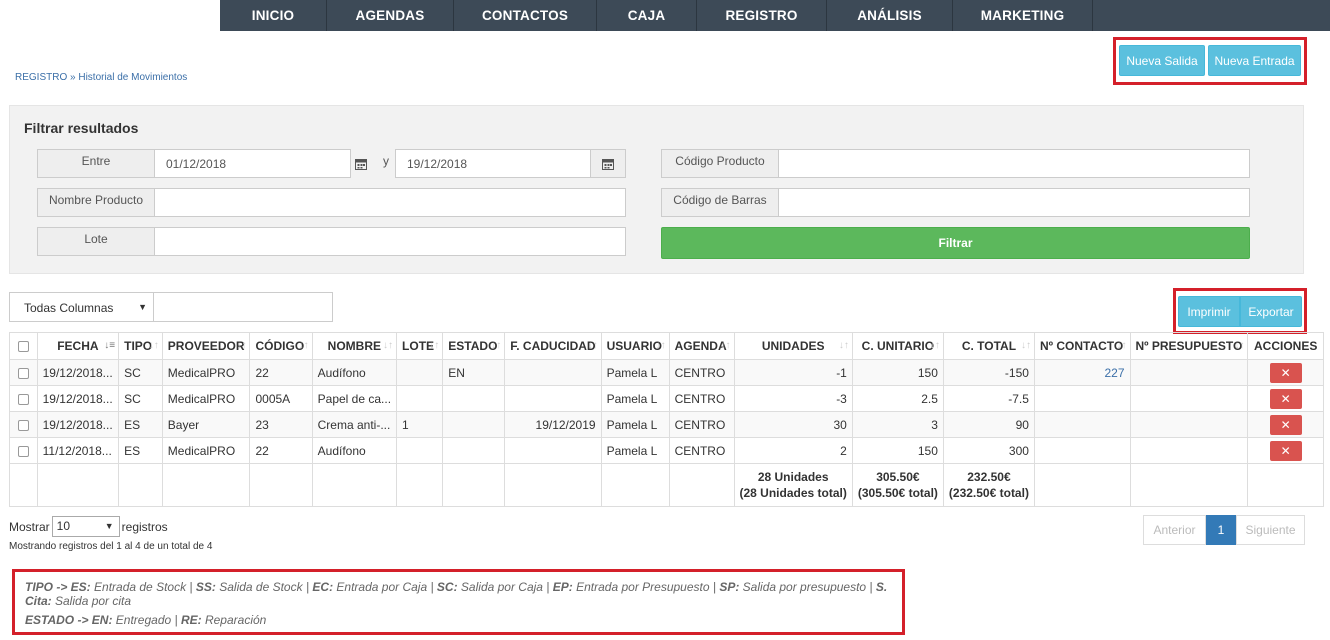  Describe the element at coordinates (807, 587) in the screenshot. I see `legend-desc: Salida por presupuesto |` at that location.